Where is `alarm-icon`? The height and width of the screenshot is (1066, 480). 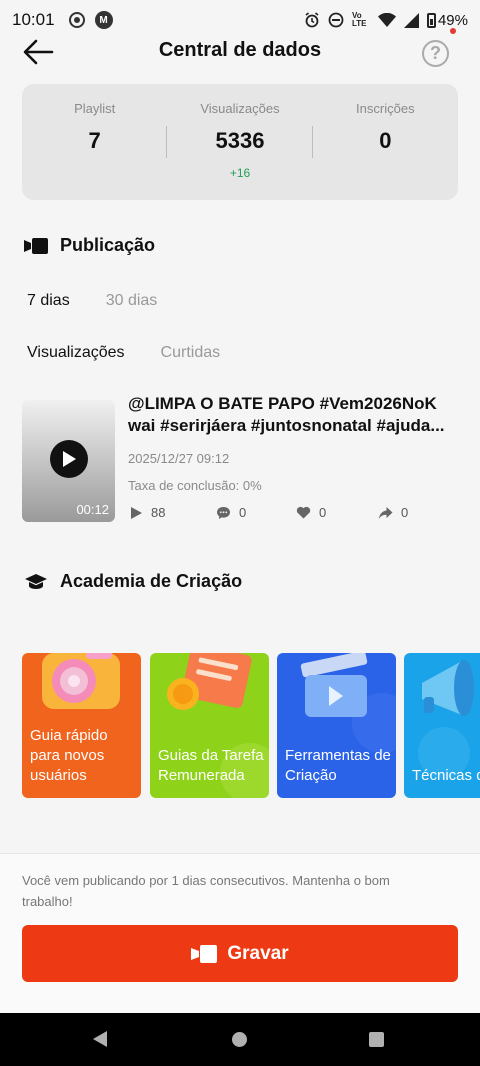 alarm-icon is located at coordinates (312, 20).